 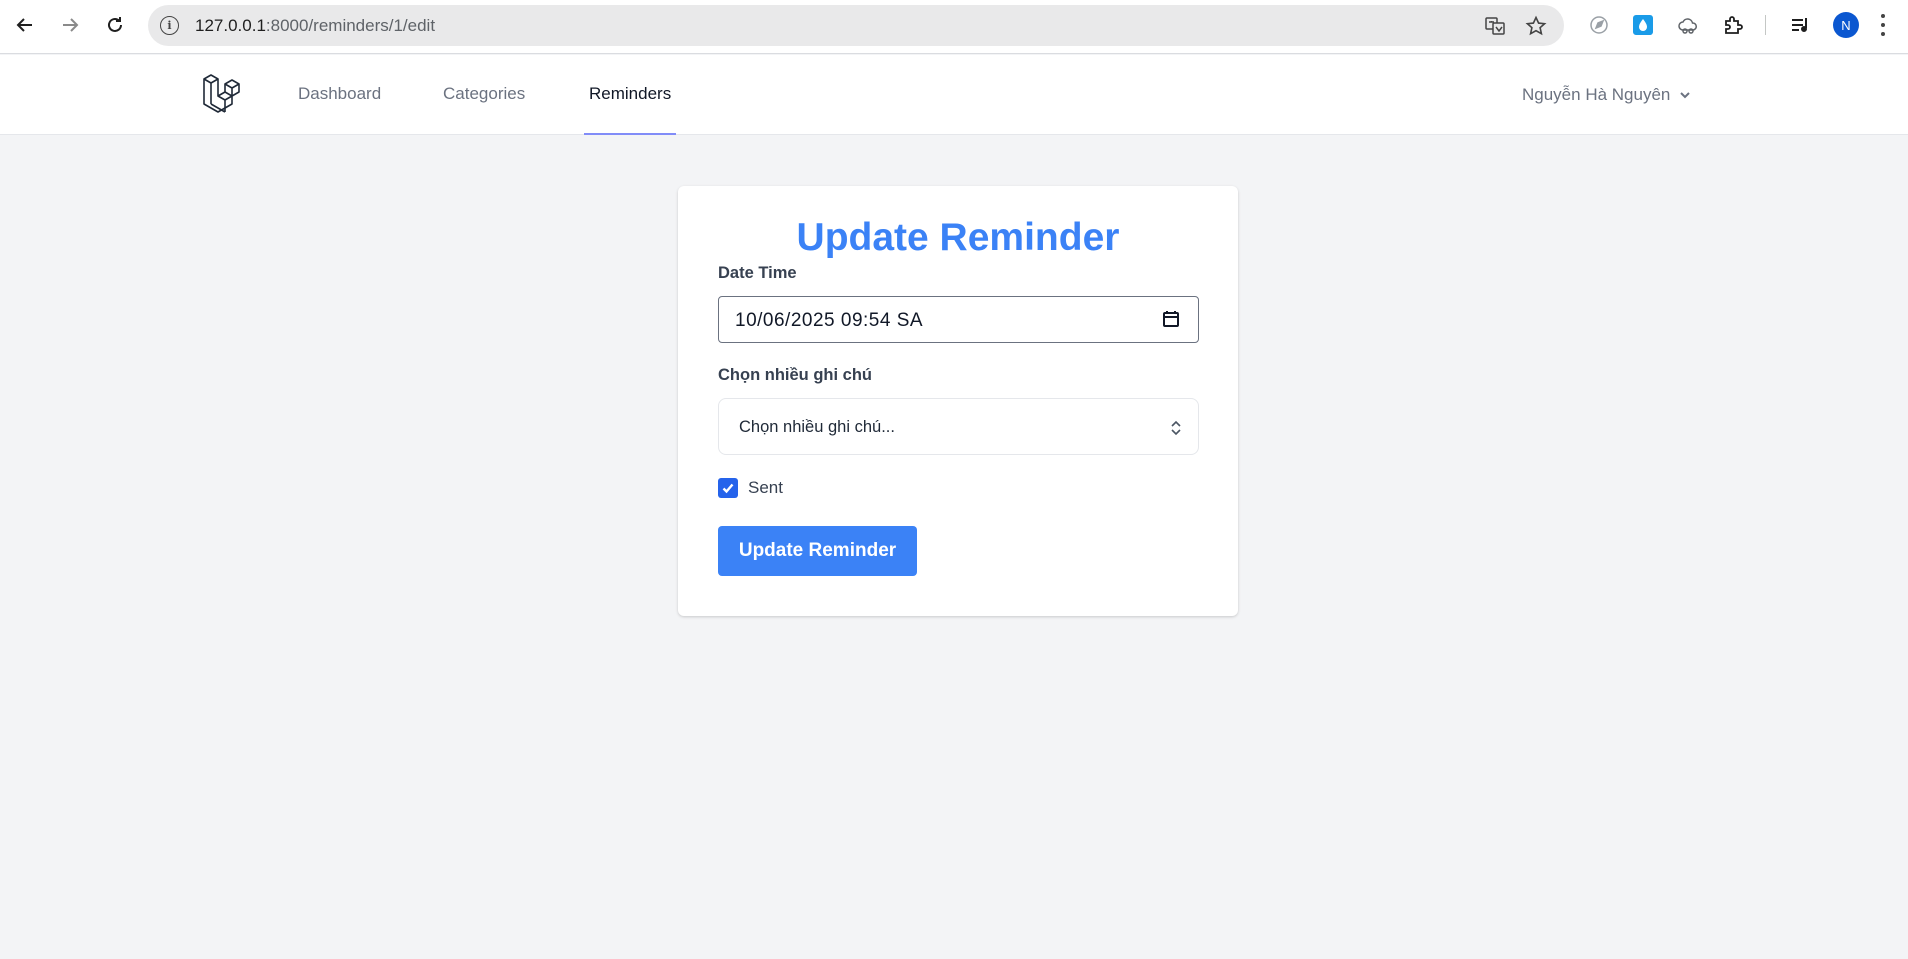 What do you see at coordinates (958, 237) in the screenshot?
I see `page-title: Update Reminder` at bounding box center [958, 237].